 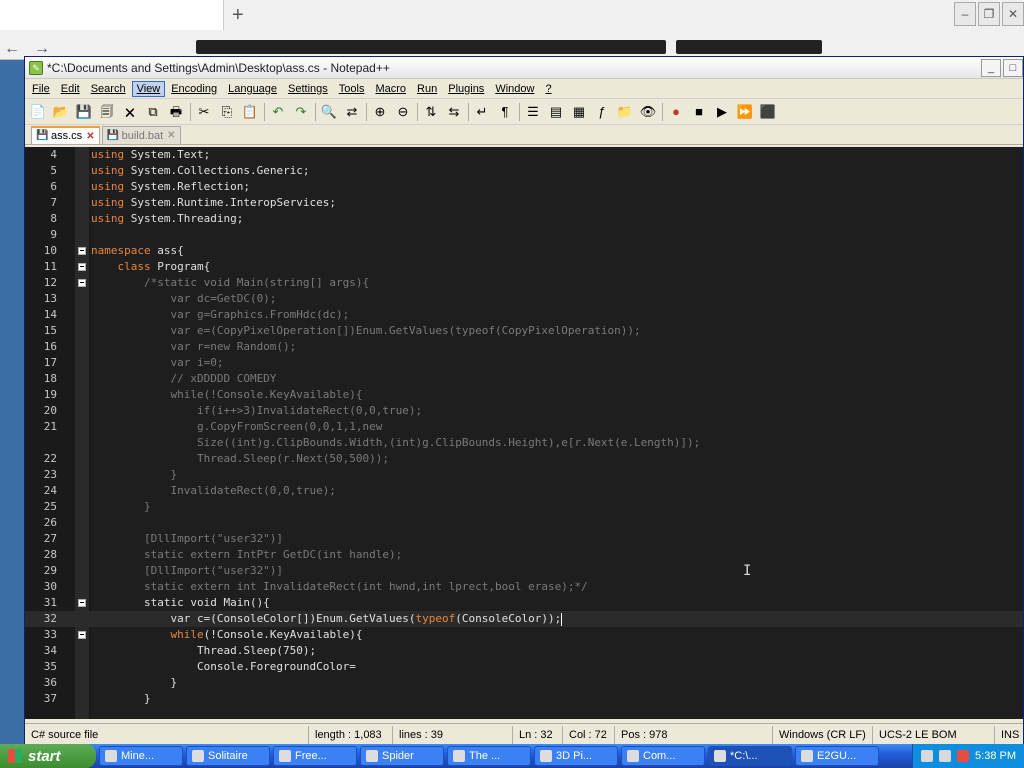 I want to click on menu-item-view: View, so click(x=148, y=88).